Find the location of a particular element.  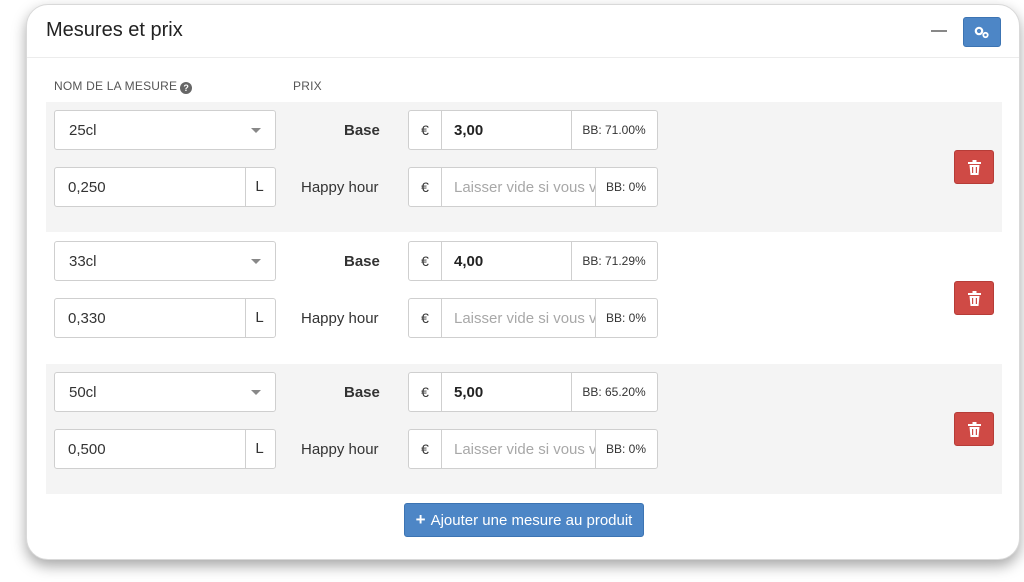

minus-icon is located at coordinates (939, 31).